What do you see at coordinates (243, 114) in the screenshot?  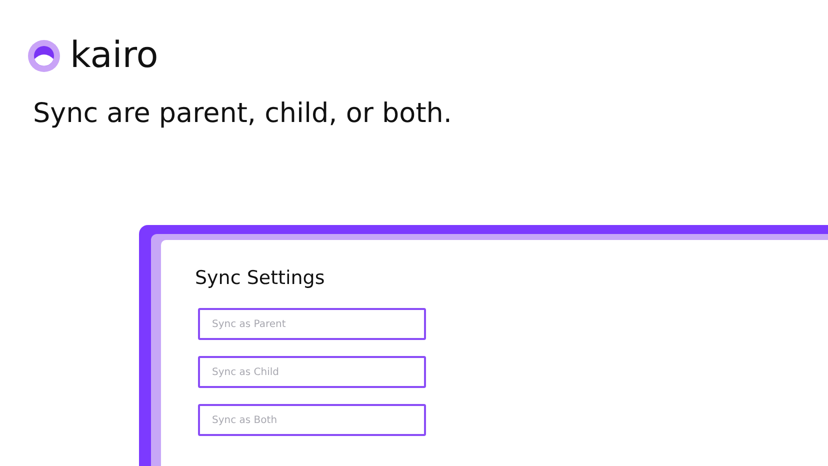 I see `headline: Sync are parent, child, or both.` at bounding box center [243, 114].